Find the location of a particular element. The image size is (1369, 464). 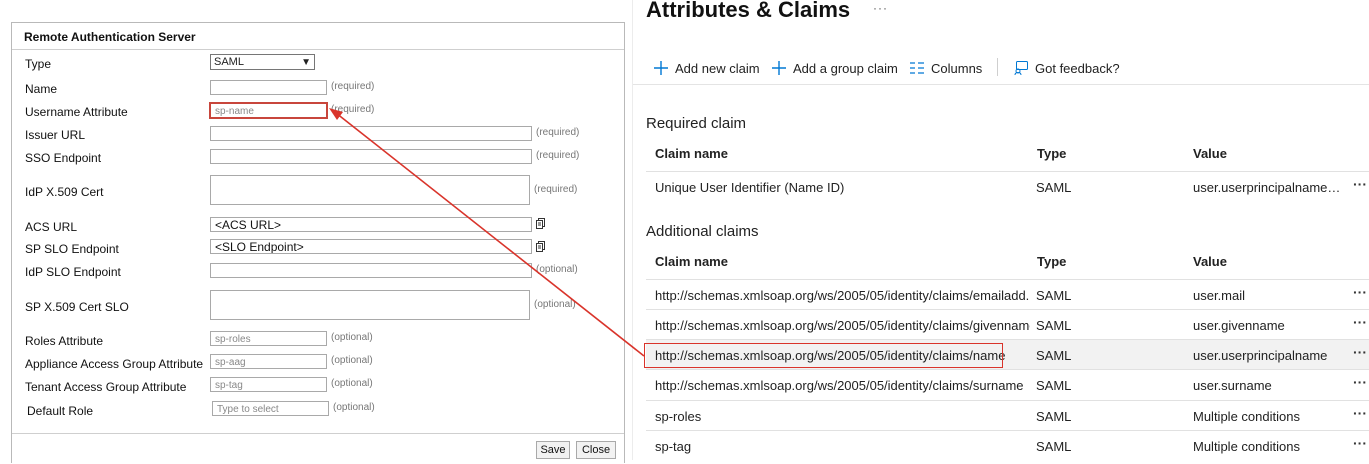

username-required-note: (required) is located at coordinates (353, 109).